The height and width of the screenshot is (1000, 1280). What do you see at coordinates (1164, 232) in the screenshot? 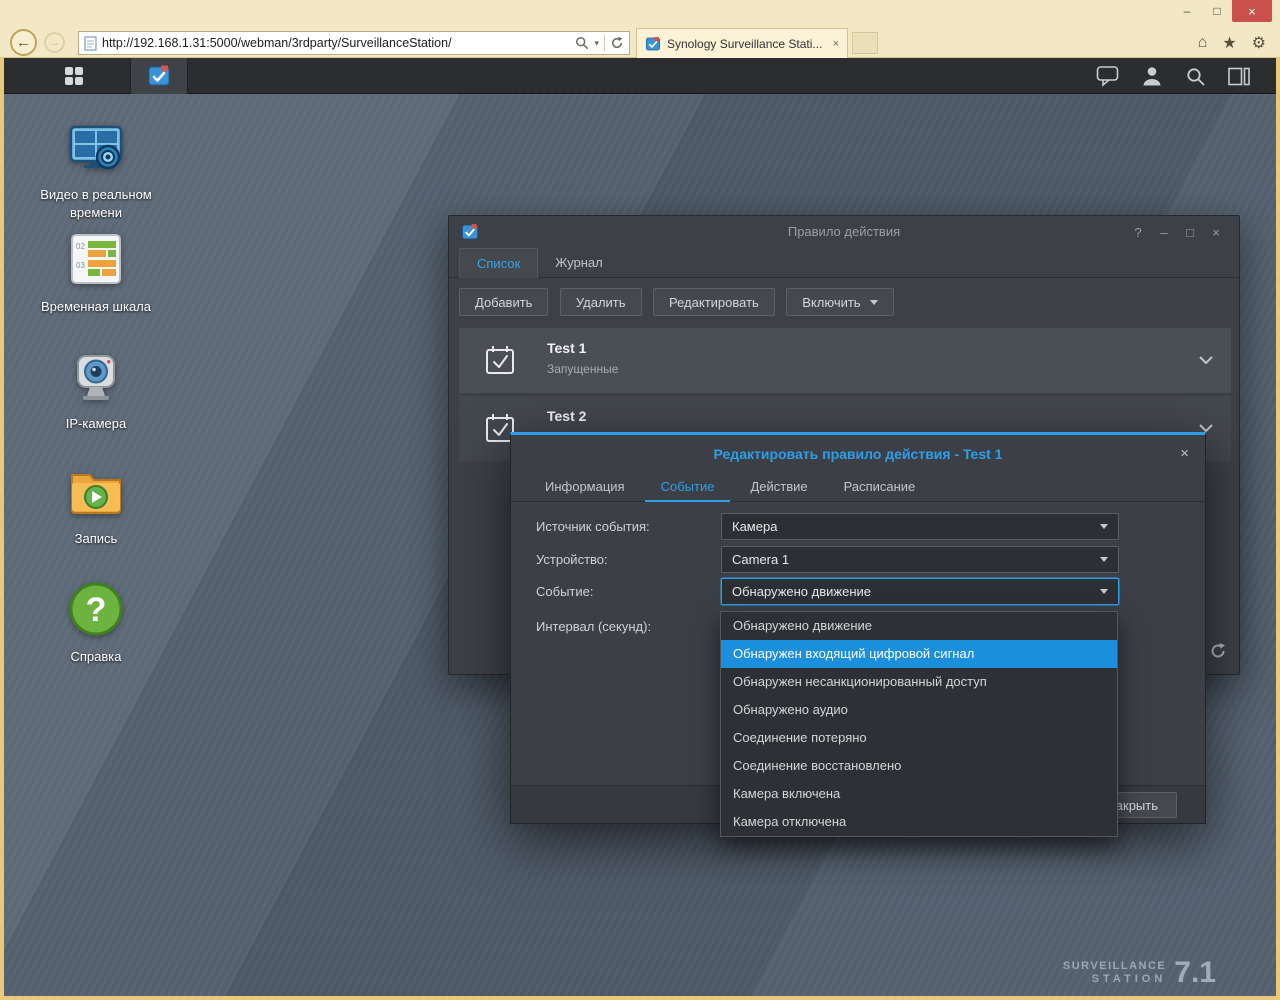
I see `minimize-button: –` at bounding box center [1164, 232].